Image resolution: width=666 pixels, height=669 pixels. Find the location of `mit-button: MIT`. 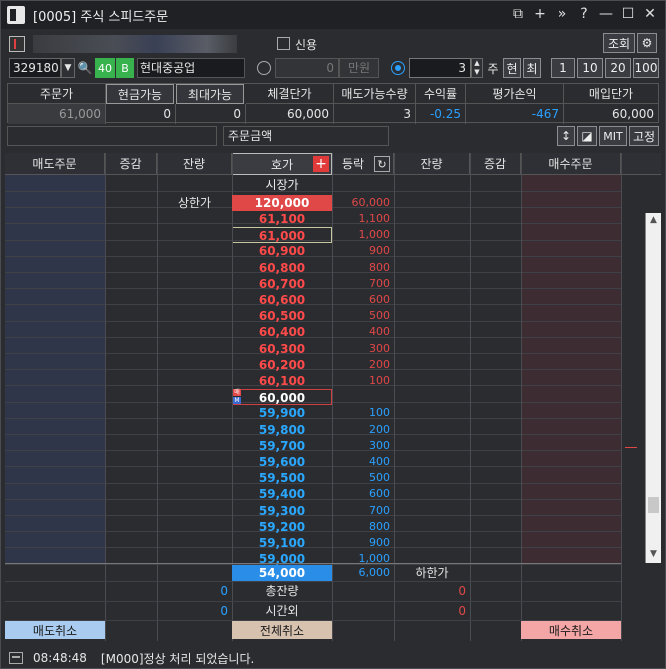

mit-button: MIT is located at coordinates (613, 136).